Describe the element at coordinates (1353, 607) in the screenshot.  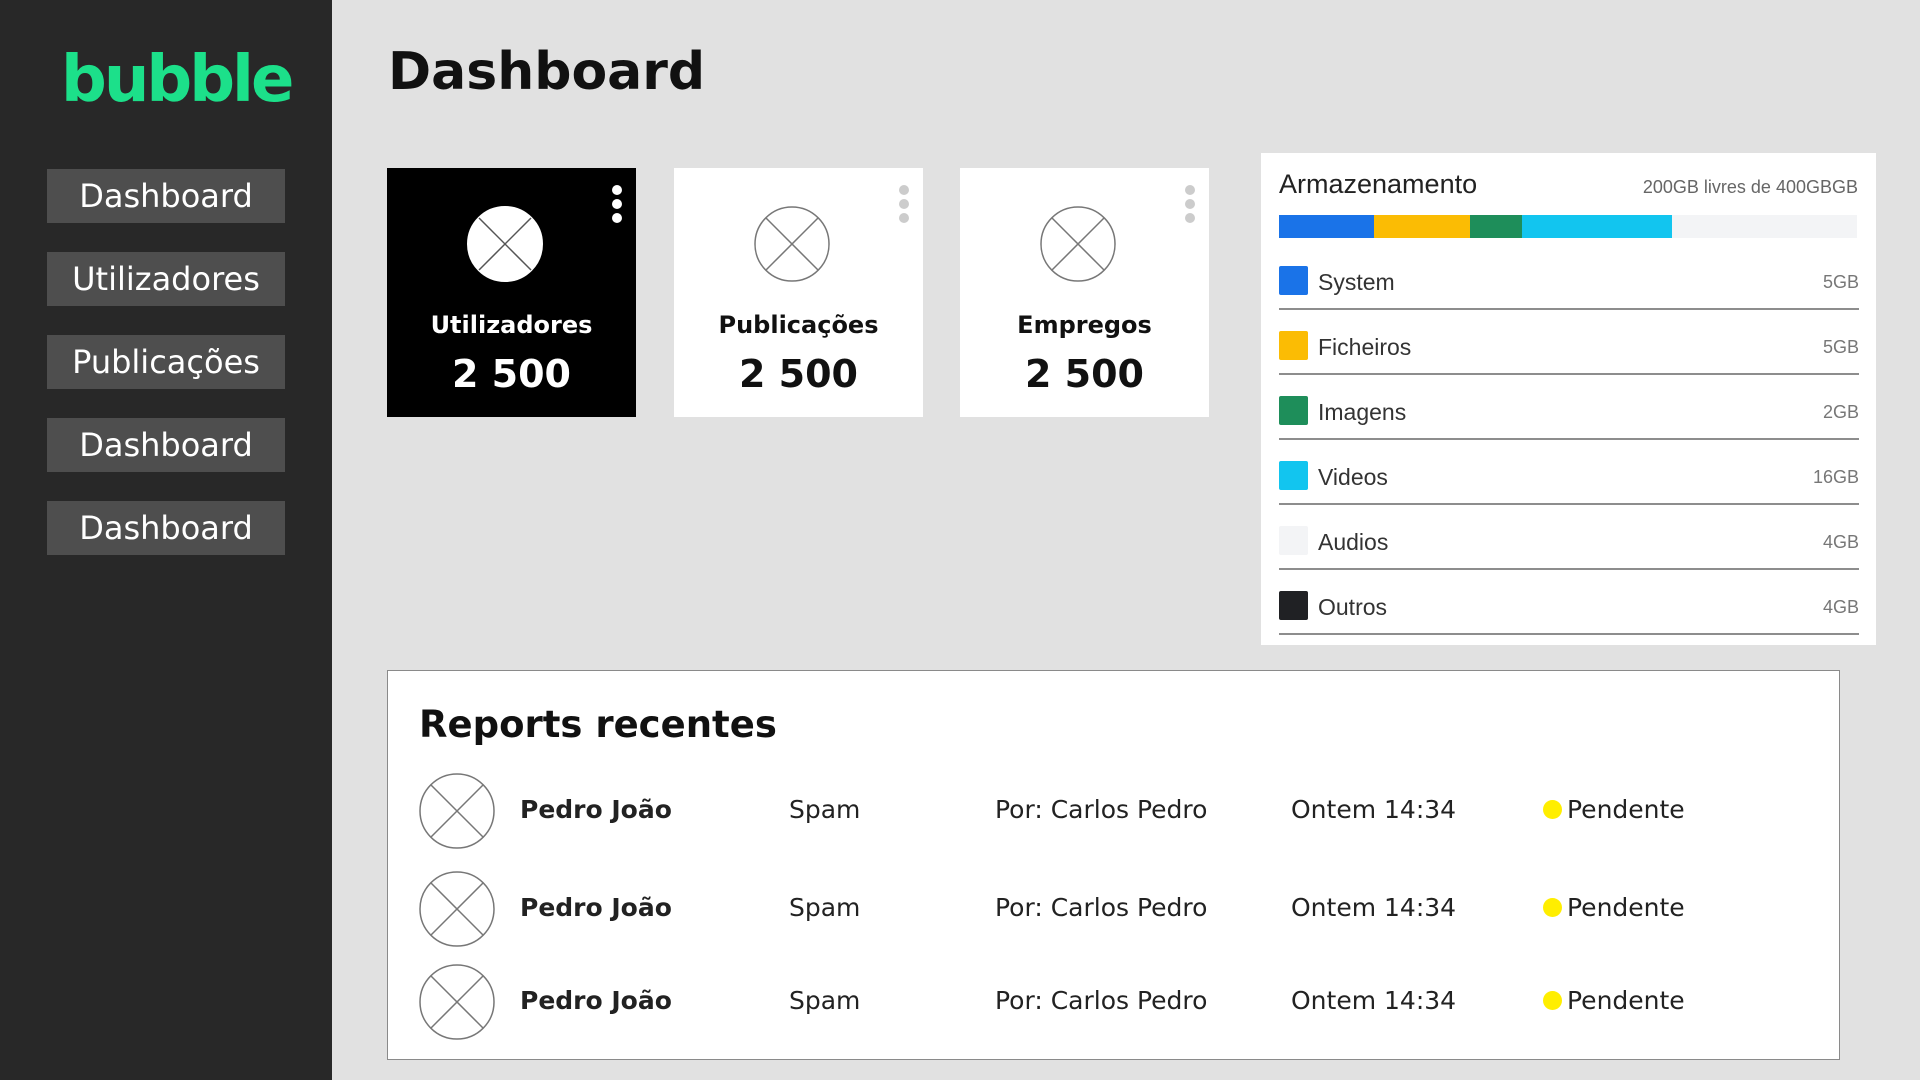
I see `storage-item-name: Outros` at that location.